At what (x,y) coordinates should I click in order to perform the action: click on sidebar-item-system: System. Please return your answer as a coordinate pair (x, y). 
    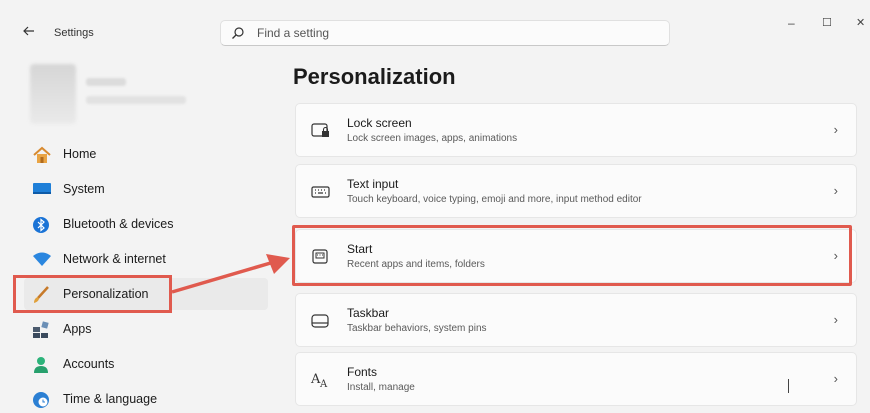
    Looking at the image, I should click on (146, 189).